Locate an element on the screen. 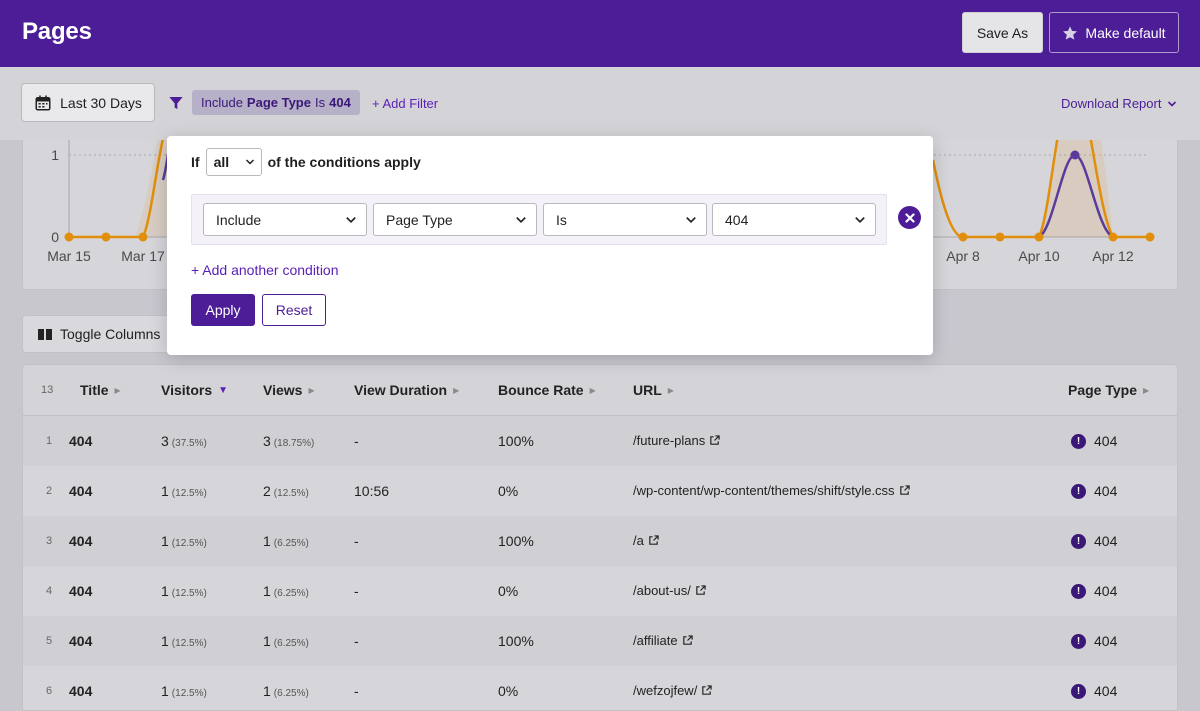  row-url-link: /a is located at coordinates (646, 540).